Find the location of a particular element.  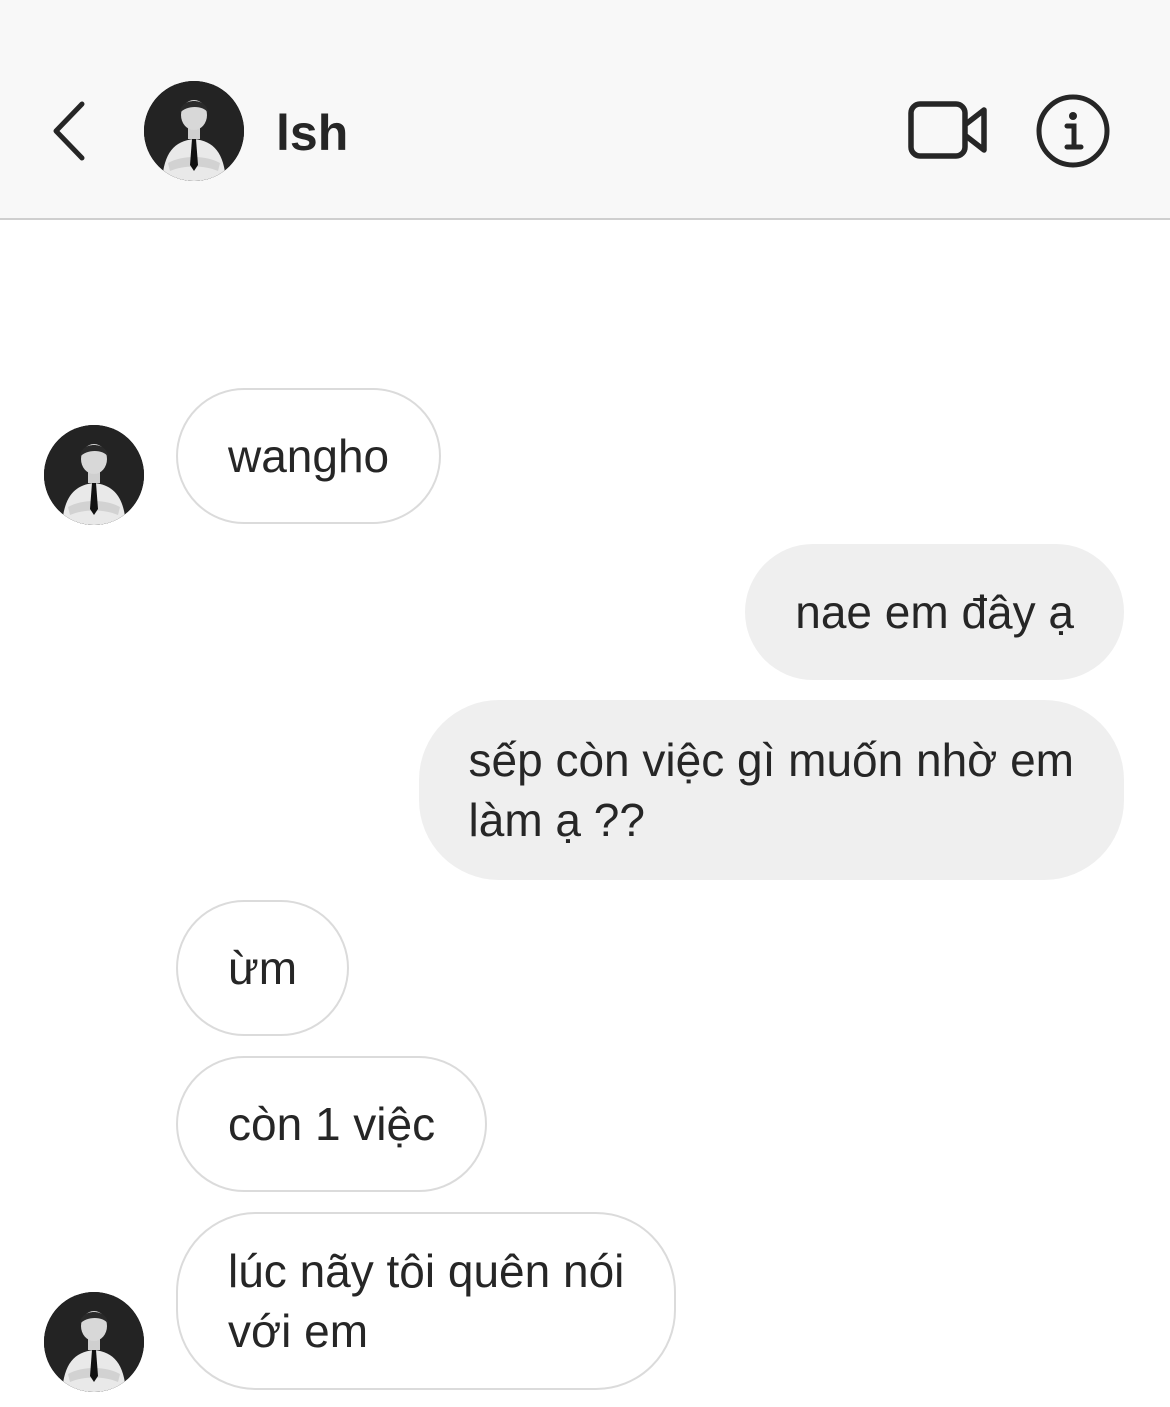

info-button is located at coordinates (1073, 131).